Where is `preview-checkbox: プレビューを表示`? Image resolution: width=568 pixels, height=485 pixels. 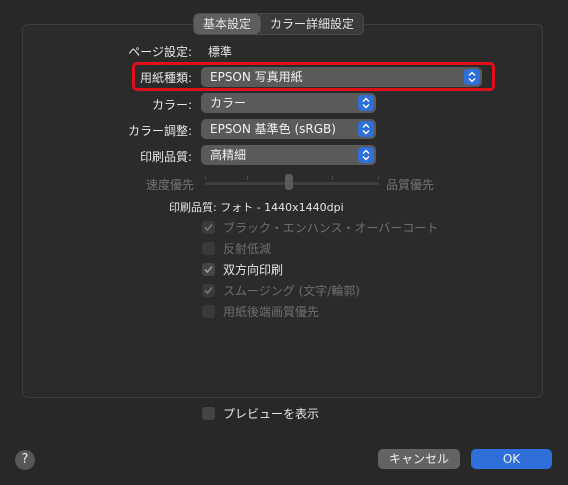
preview-checkbox: プレビューを表示 is located at coordinates (260, 413).